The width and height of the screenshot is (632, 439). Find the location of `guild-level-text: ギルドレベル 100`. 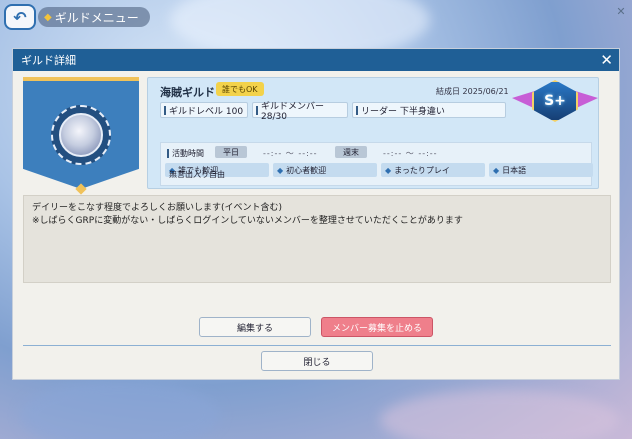

guild-level-text: ギルドレベル 100 is located at coordinates (206, 111).